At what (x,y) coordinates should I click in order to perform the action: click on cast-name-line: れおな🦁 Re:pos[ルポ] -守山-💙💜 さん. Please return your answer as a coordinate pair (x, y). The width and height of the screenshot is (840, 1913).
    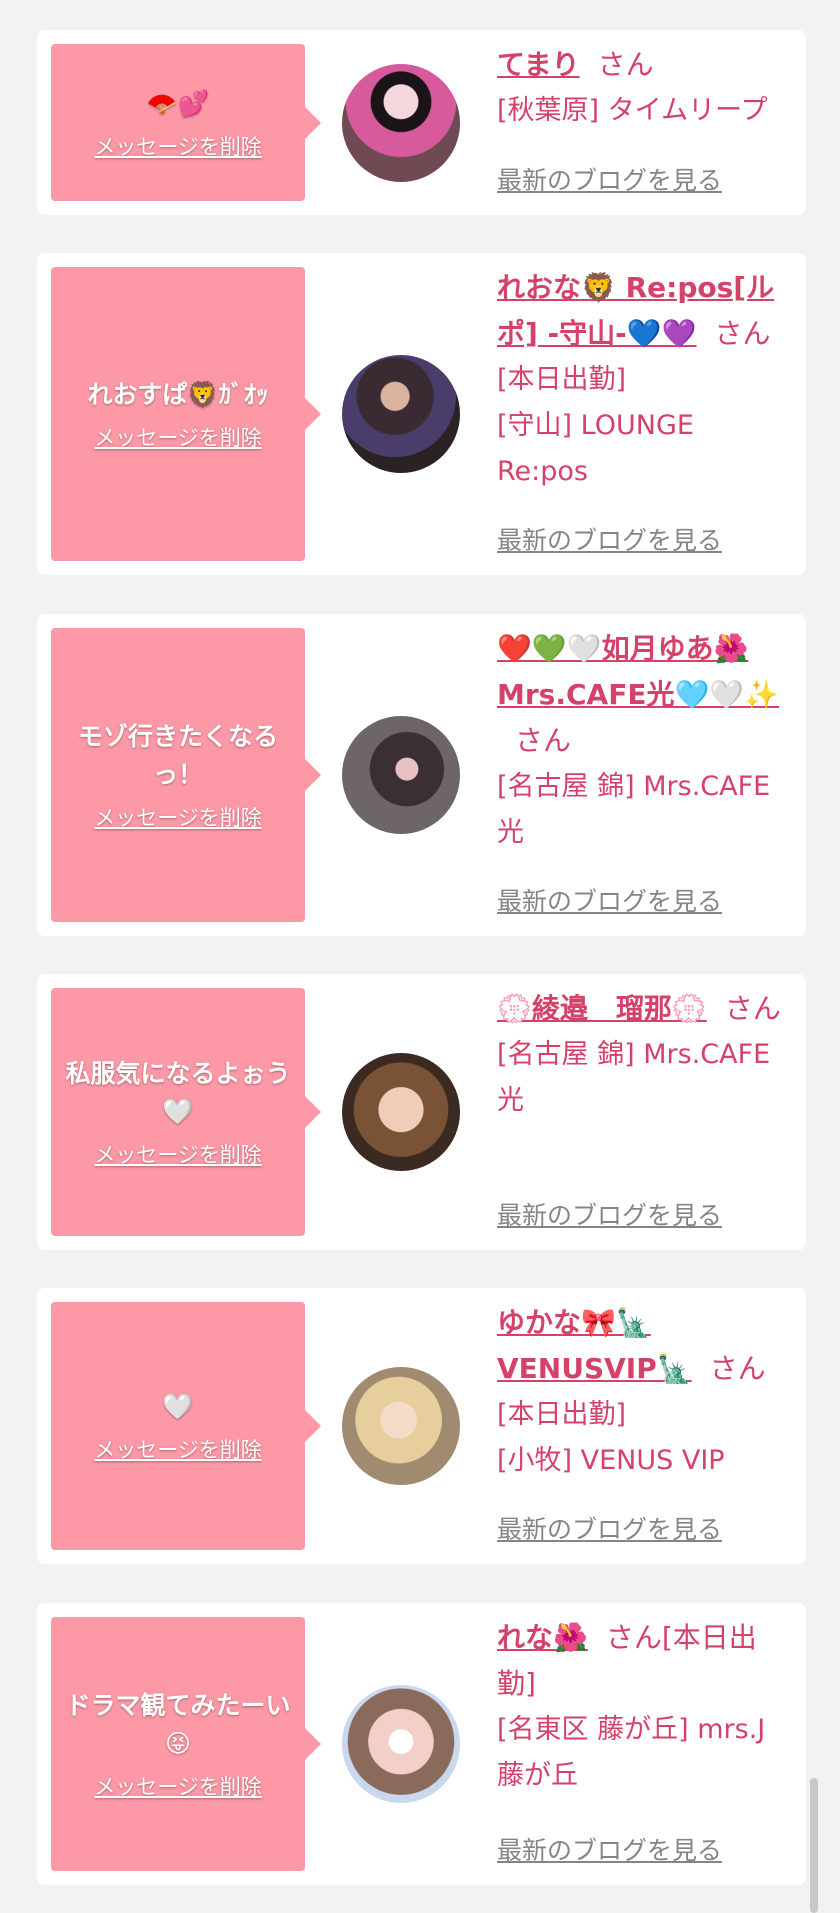
    Looking at the image, I should click on (639, 311).